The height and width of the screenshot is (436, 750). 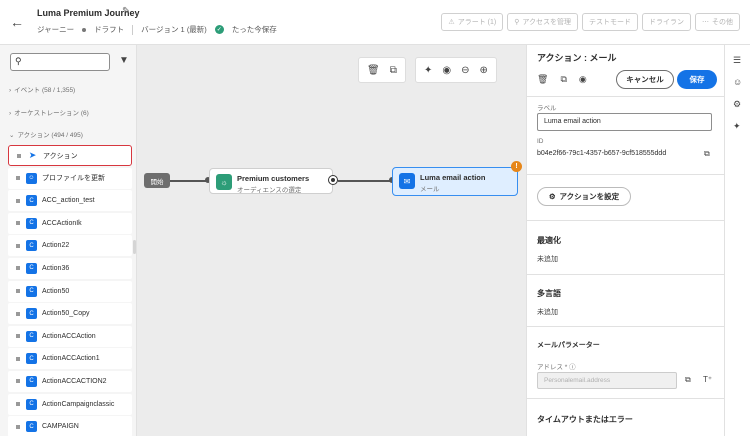 What do you see at coordinates (737, 82) in the screenshot?
I see `user-icon: ☺` at bounding box center [737, 82].